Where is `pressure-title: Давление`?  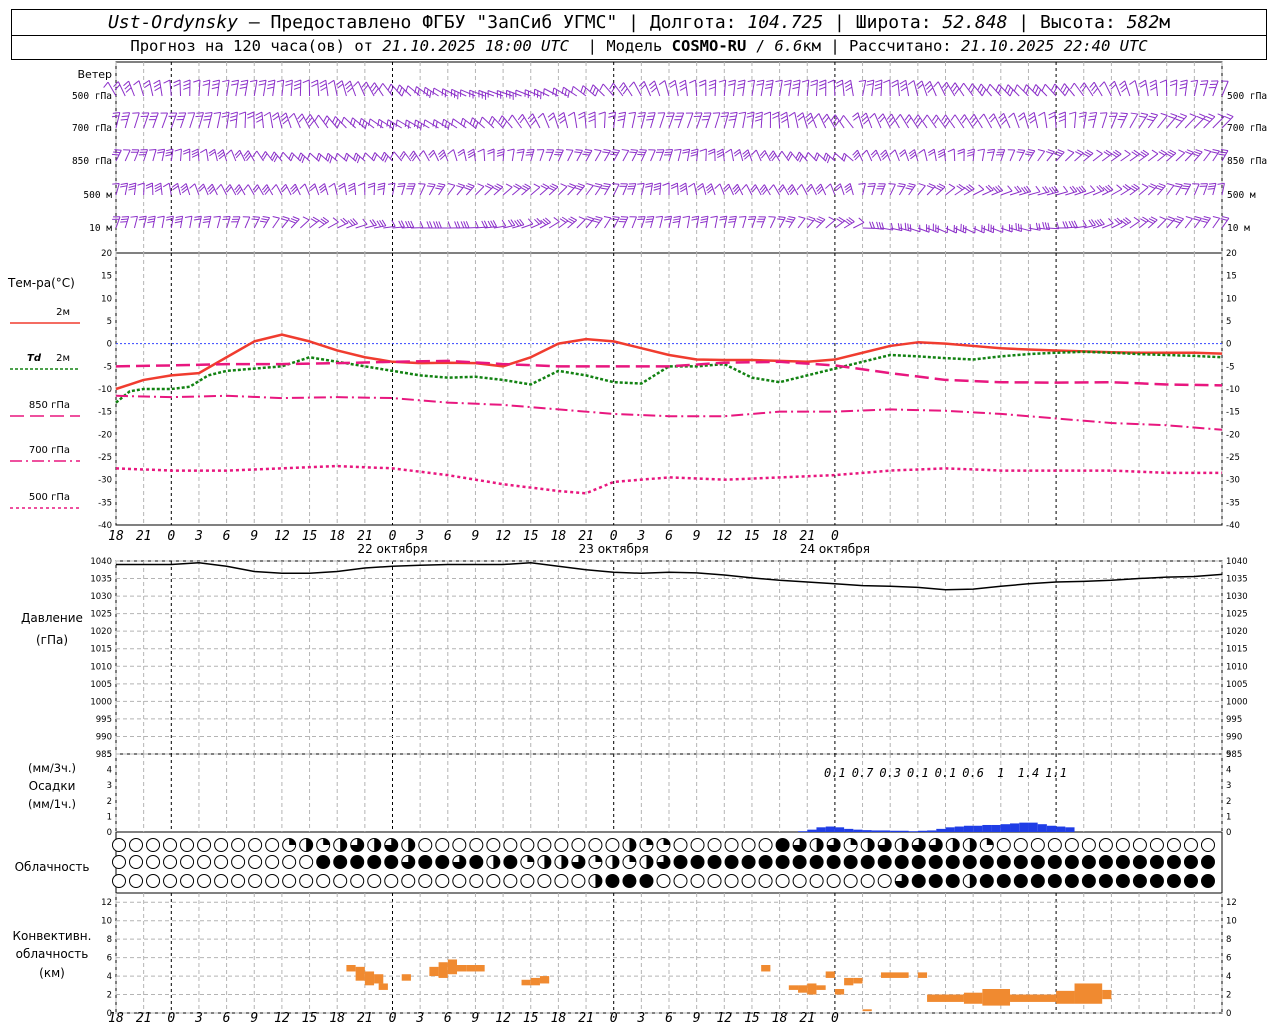 pressure-title: Давление is located at coordinates (52, 618).